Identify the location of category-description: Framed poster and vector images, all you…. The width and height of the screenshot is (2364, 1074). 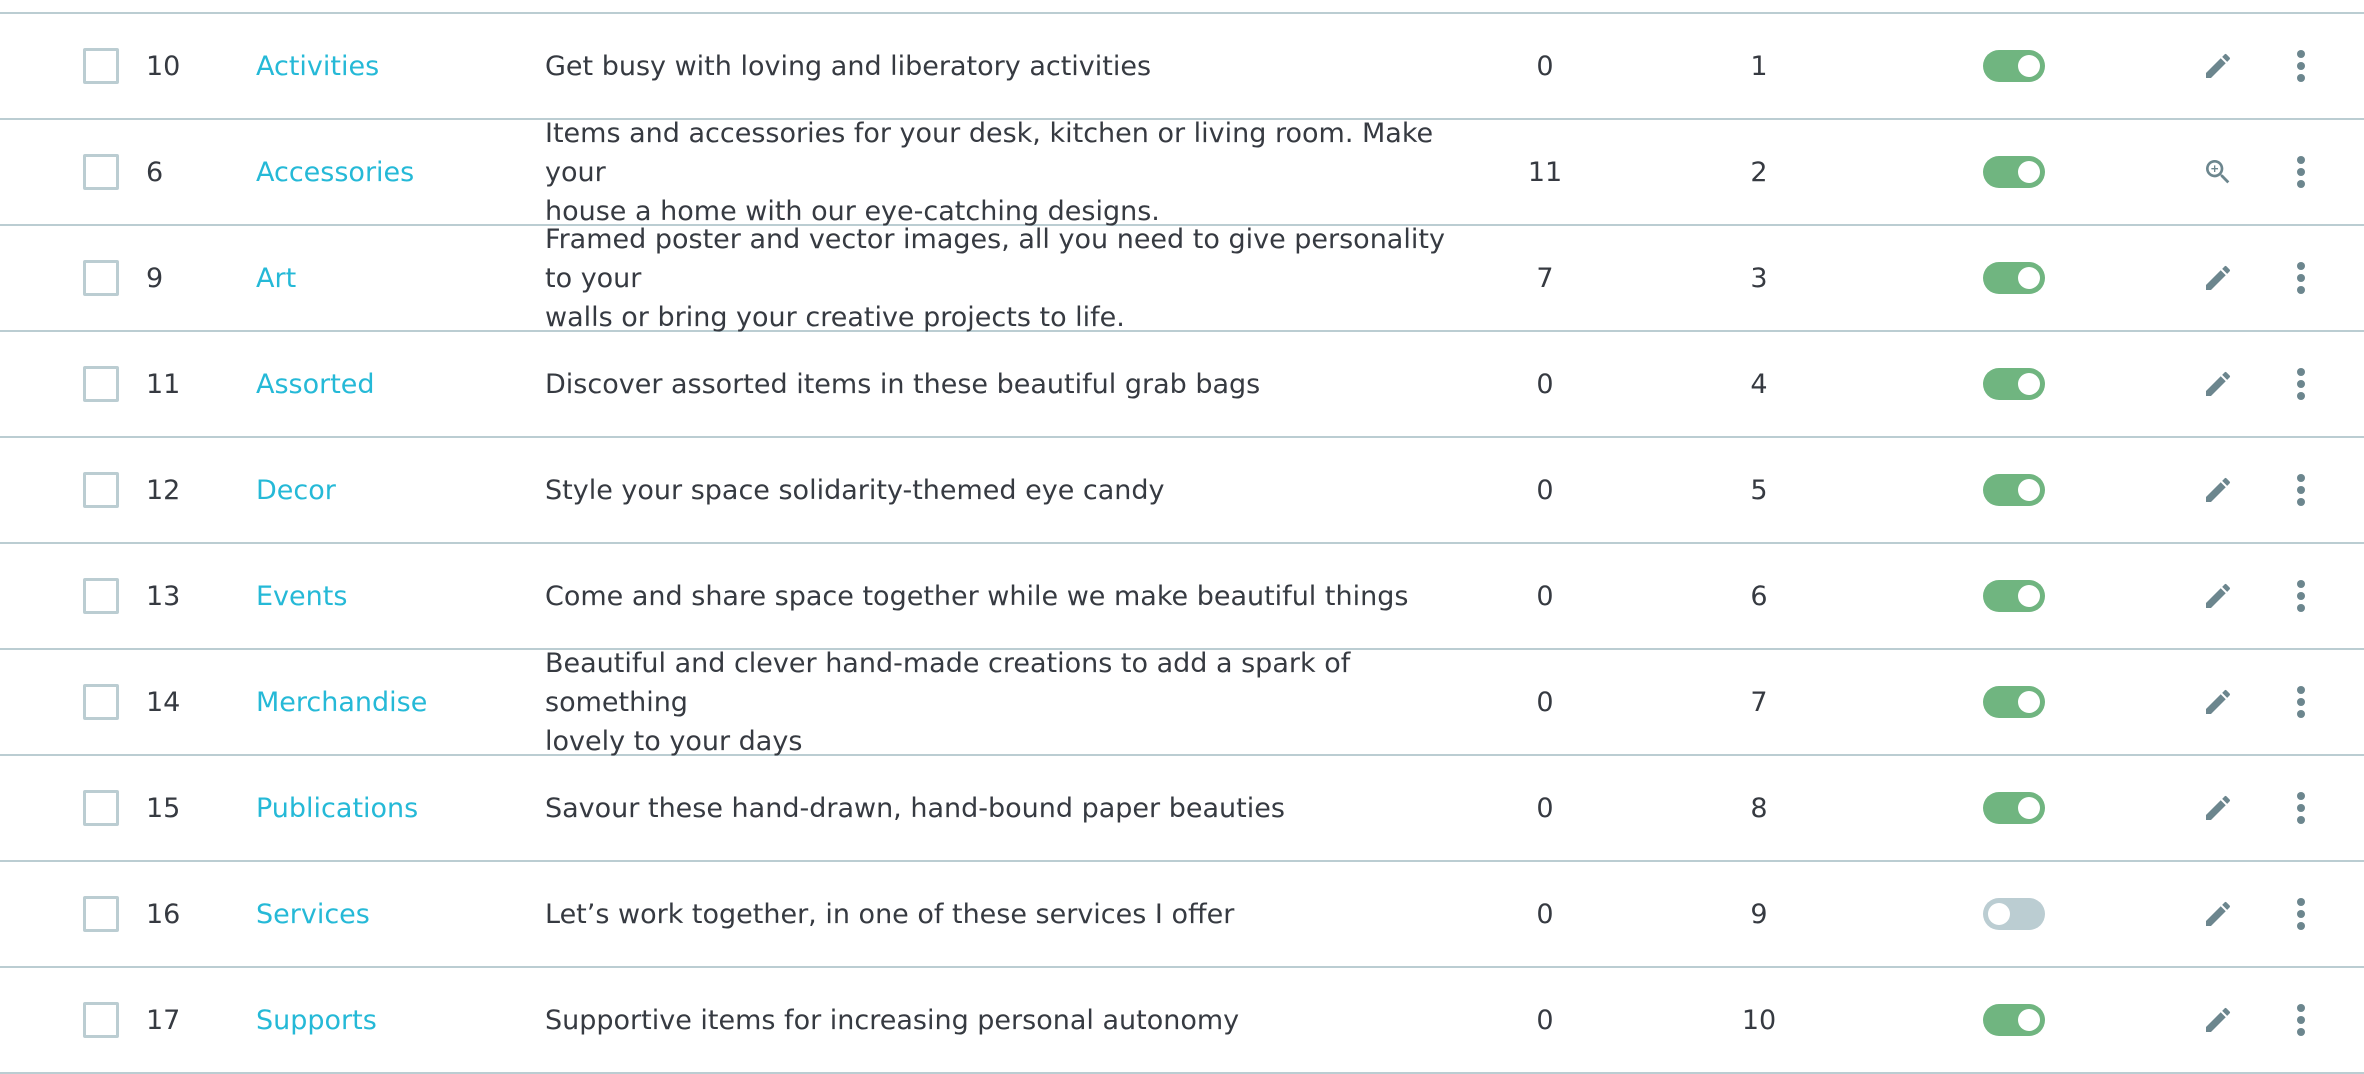
(1005, 278).